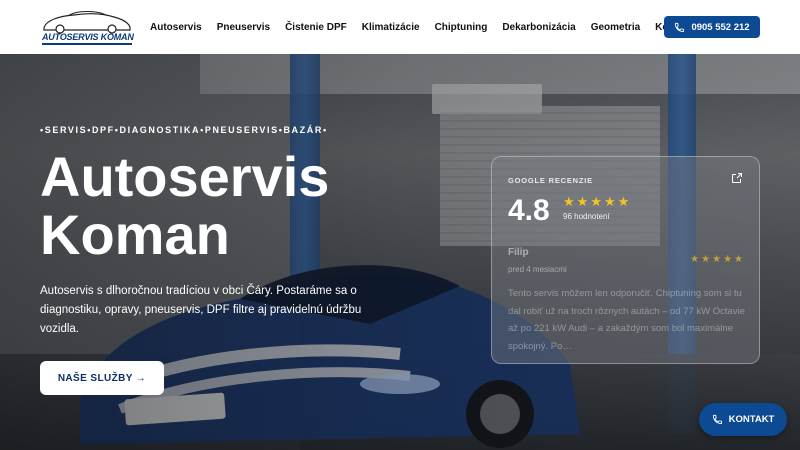 The image size is (800, 450). Describe the element at coordinates (88, 37) in the screenshot. I see `logo-text: AUTOSERVIS KOMAN` at that location.